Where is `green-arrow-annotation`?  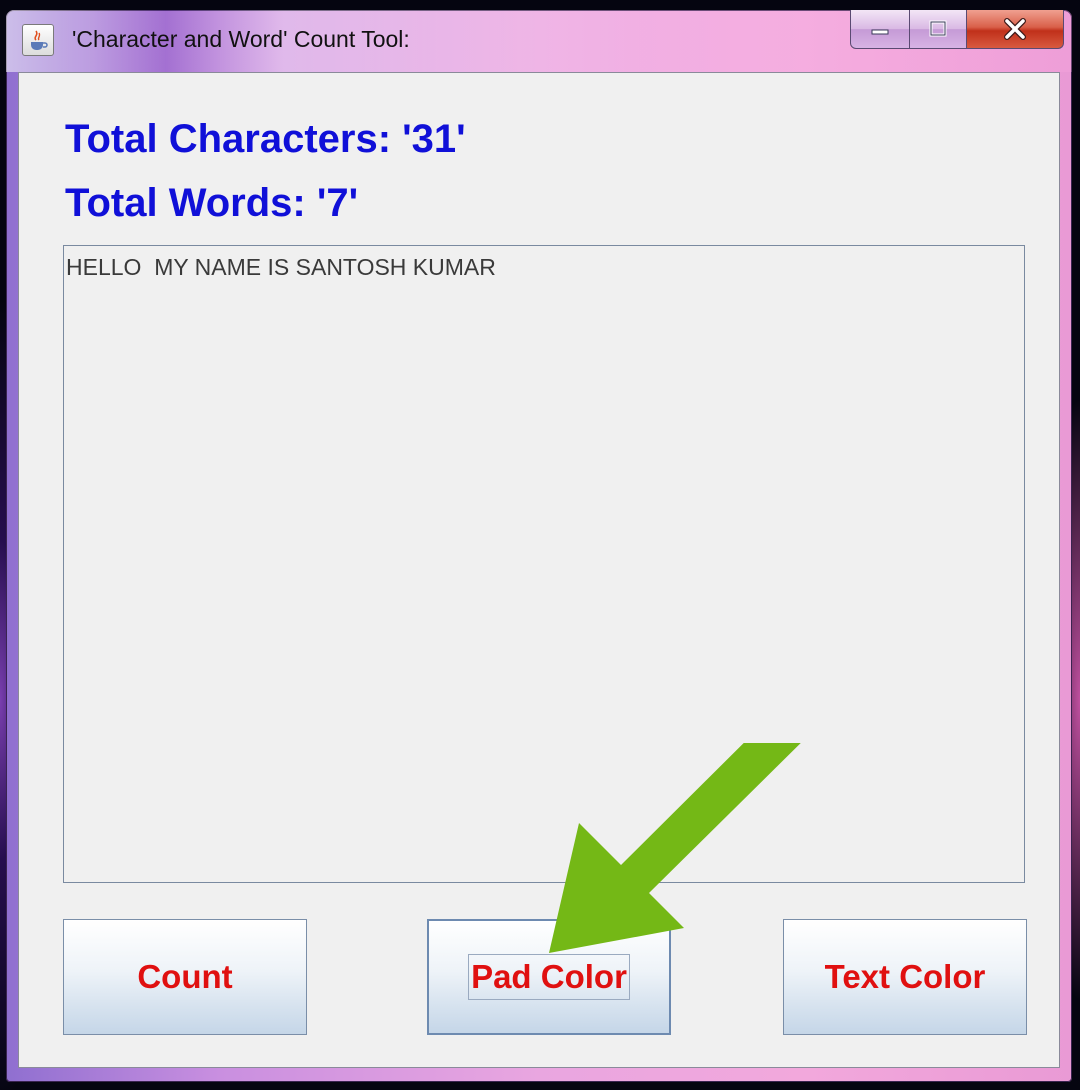
green-arrow-annotation is located at coordinates (675, 848).